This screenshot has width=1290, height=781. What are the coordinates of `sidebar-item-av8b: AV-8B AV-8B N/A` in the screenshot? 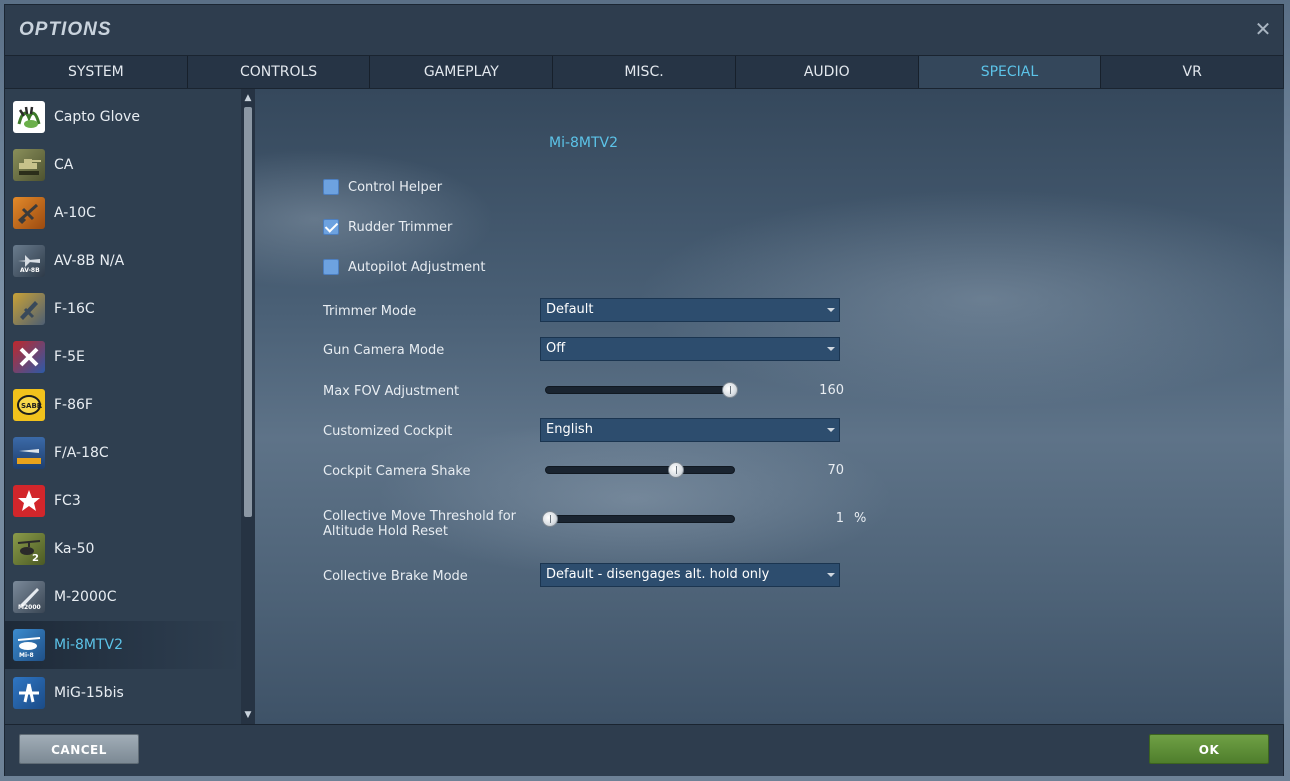 It's located at (123, 261).